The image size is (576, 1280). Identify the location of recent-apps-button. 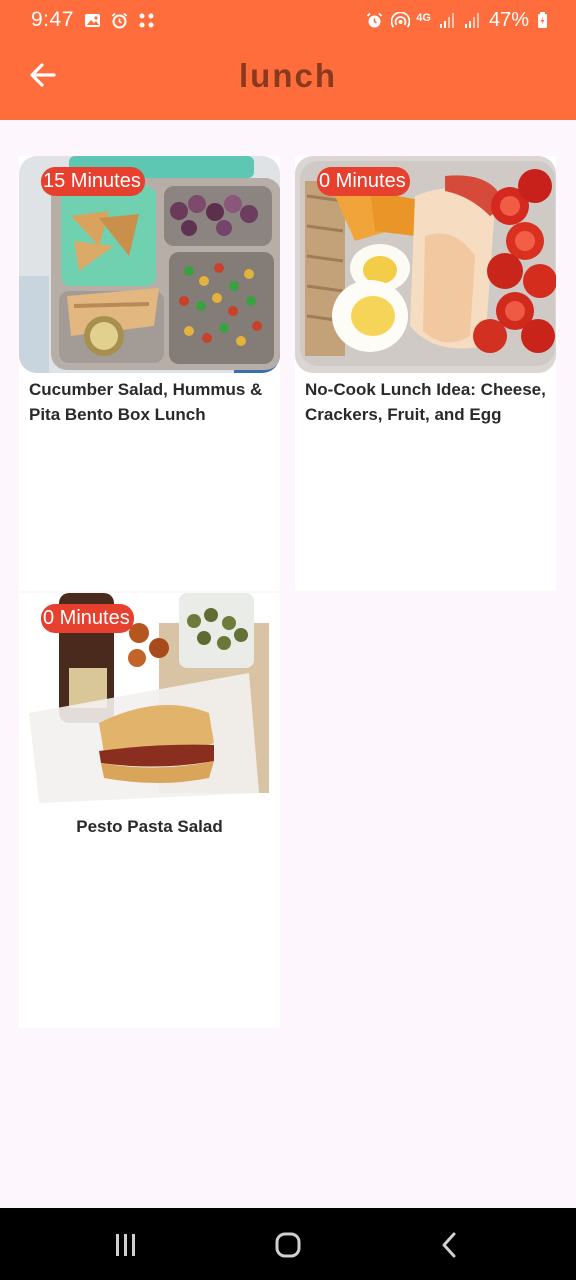
(126, 1245).